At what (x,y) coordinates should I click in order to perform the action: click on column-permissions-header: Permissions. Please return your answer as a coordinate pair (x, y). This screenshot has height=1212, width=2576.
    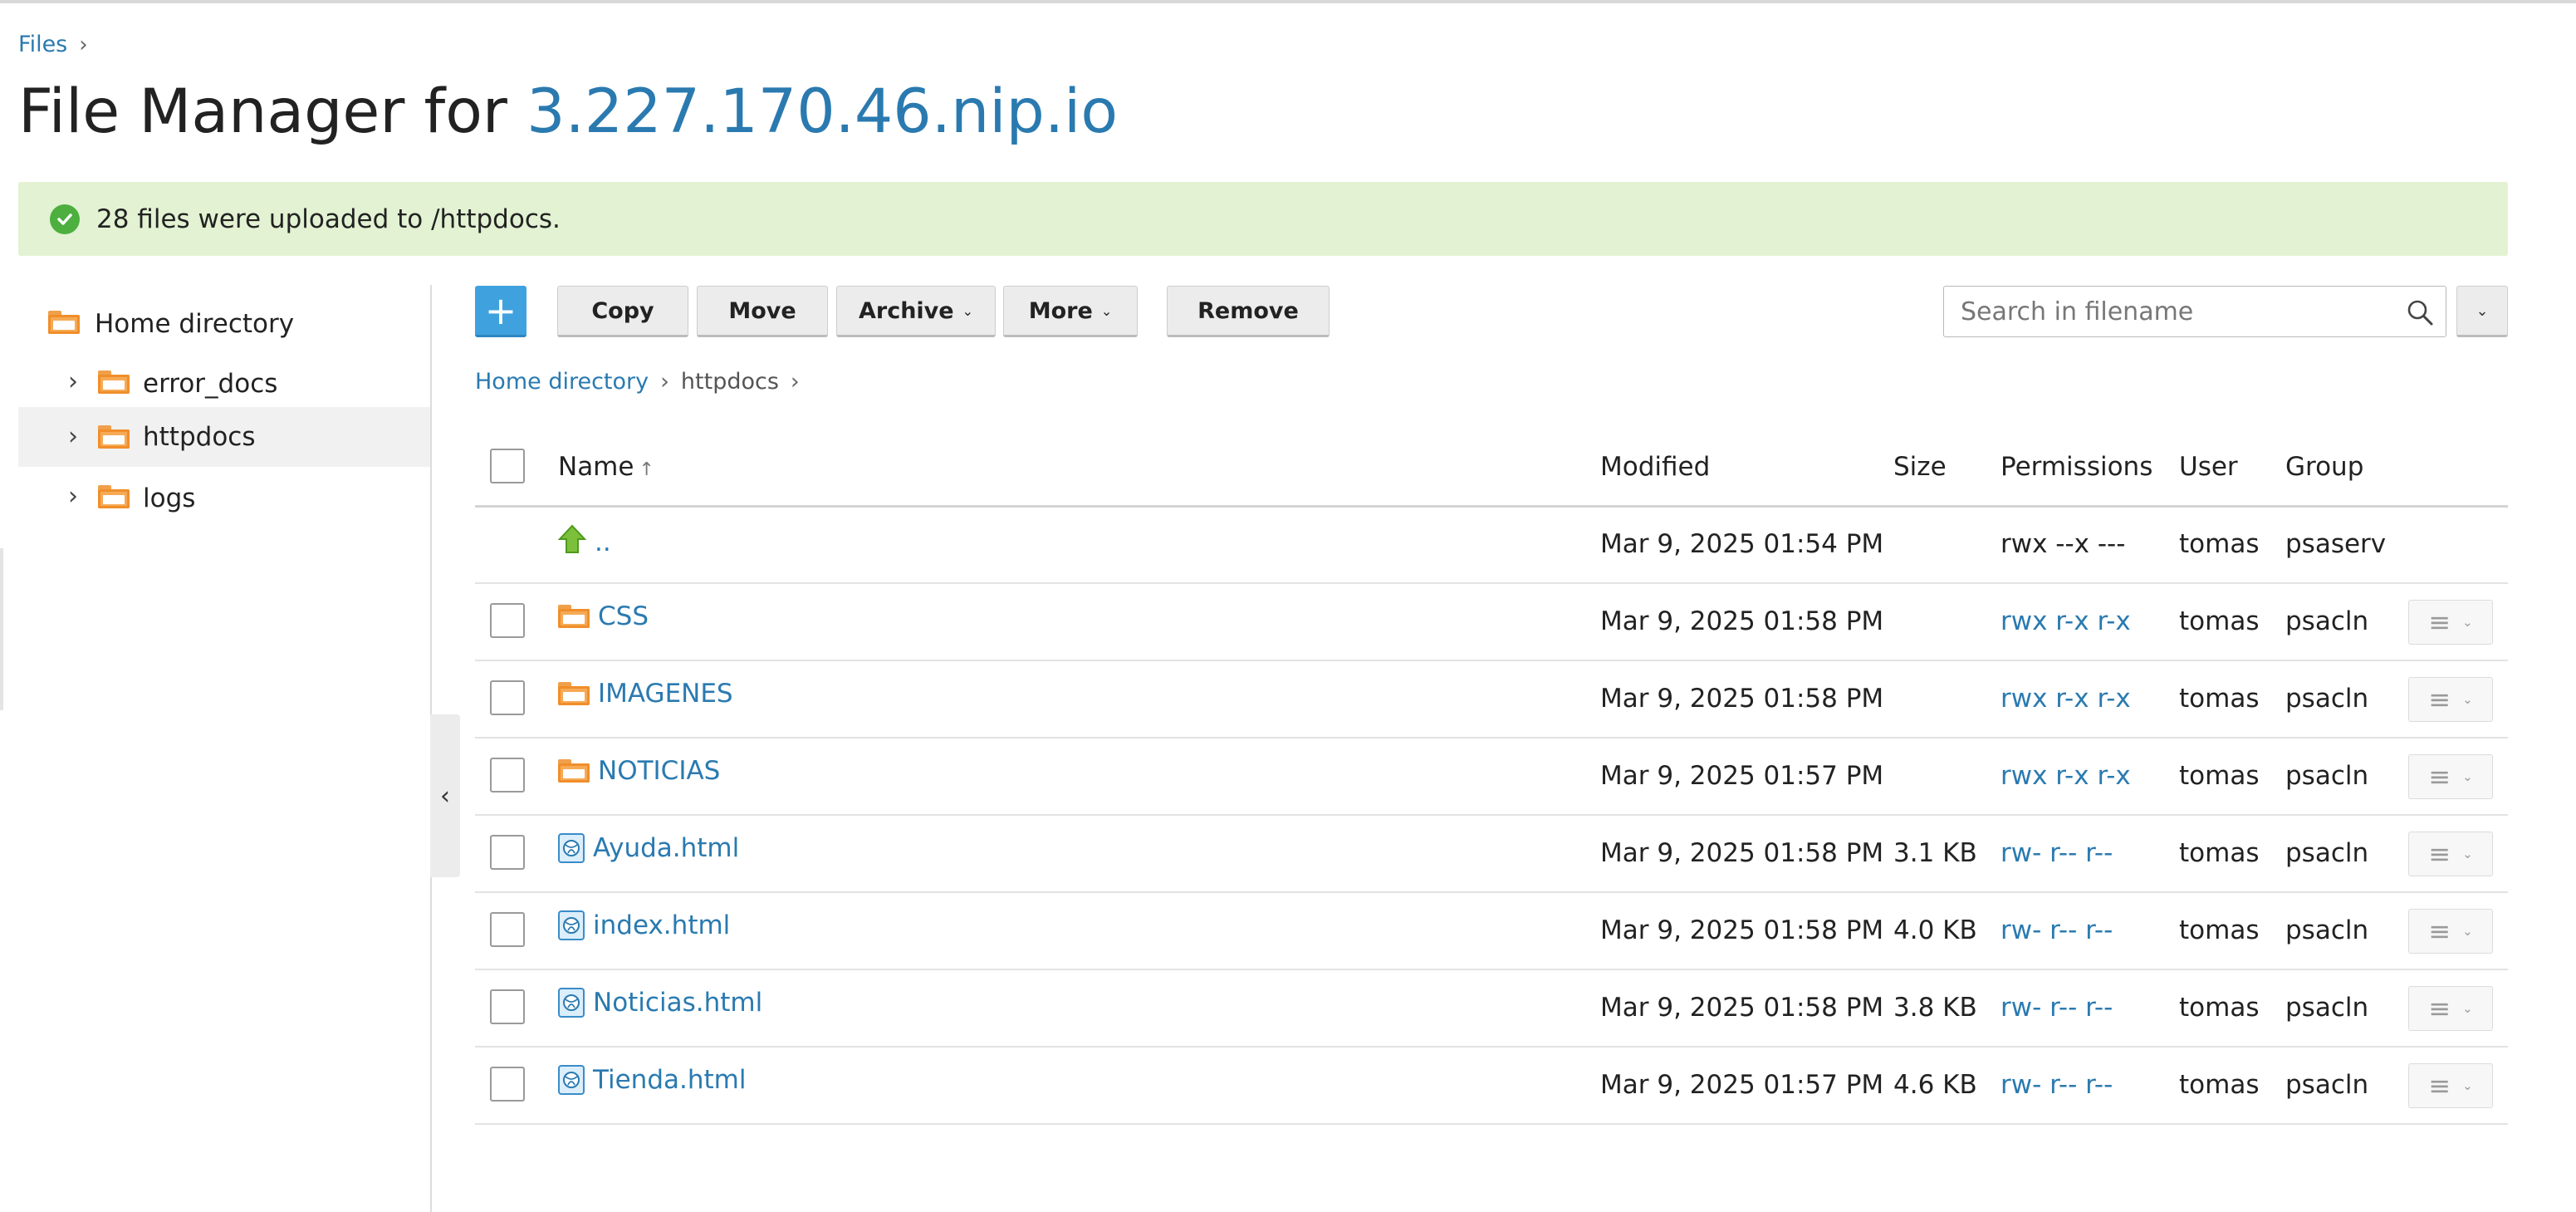
    Looking at the image, I should click on (2077, 467).